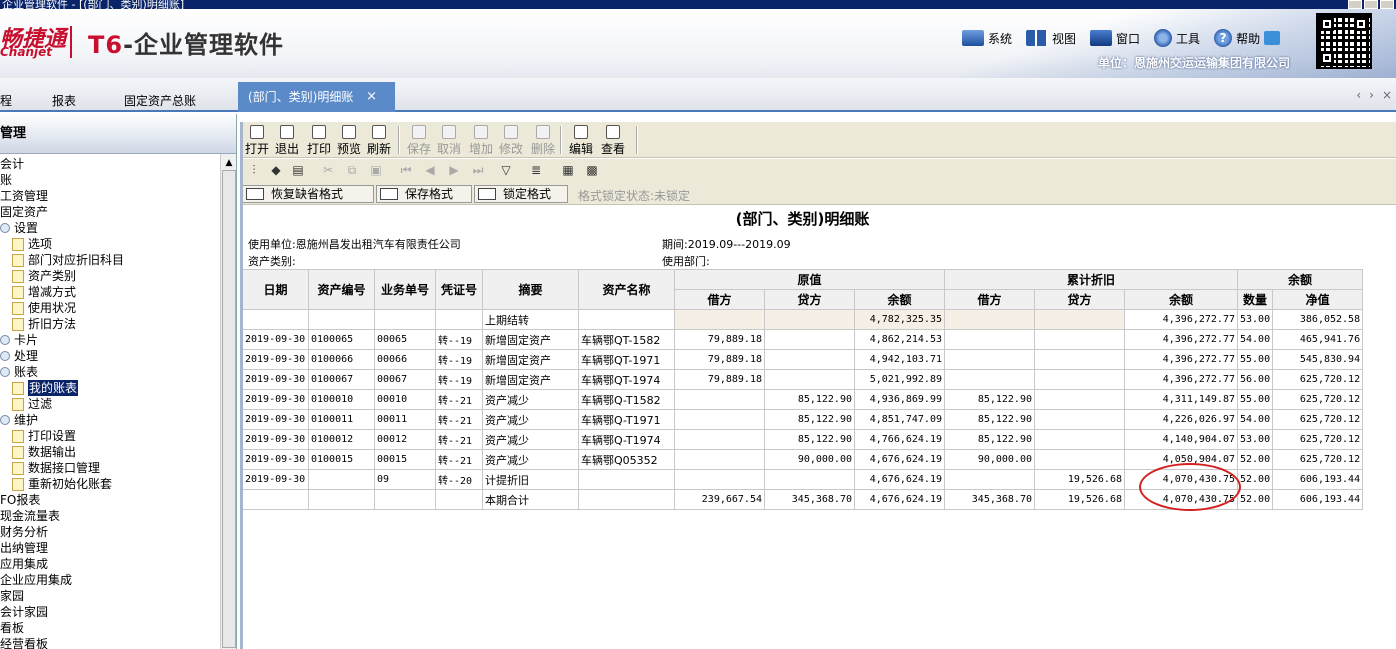  I want to click on nav-tree-item: 经营看板, so click(24, 642).